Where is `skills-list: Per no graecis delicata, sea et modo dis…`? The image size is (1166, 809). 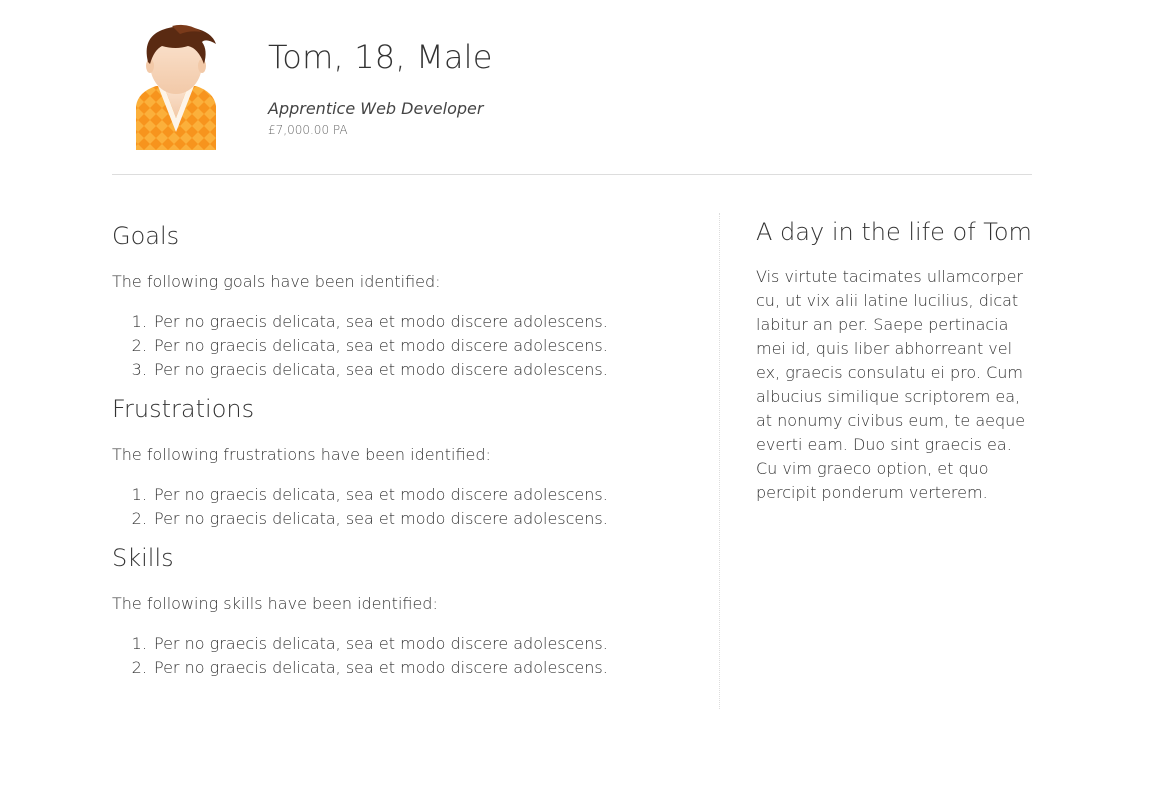
skills-list: Per no graecis delicata, sea et modo dis… is located at coordinates (402, 656).